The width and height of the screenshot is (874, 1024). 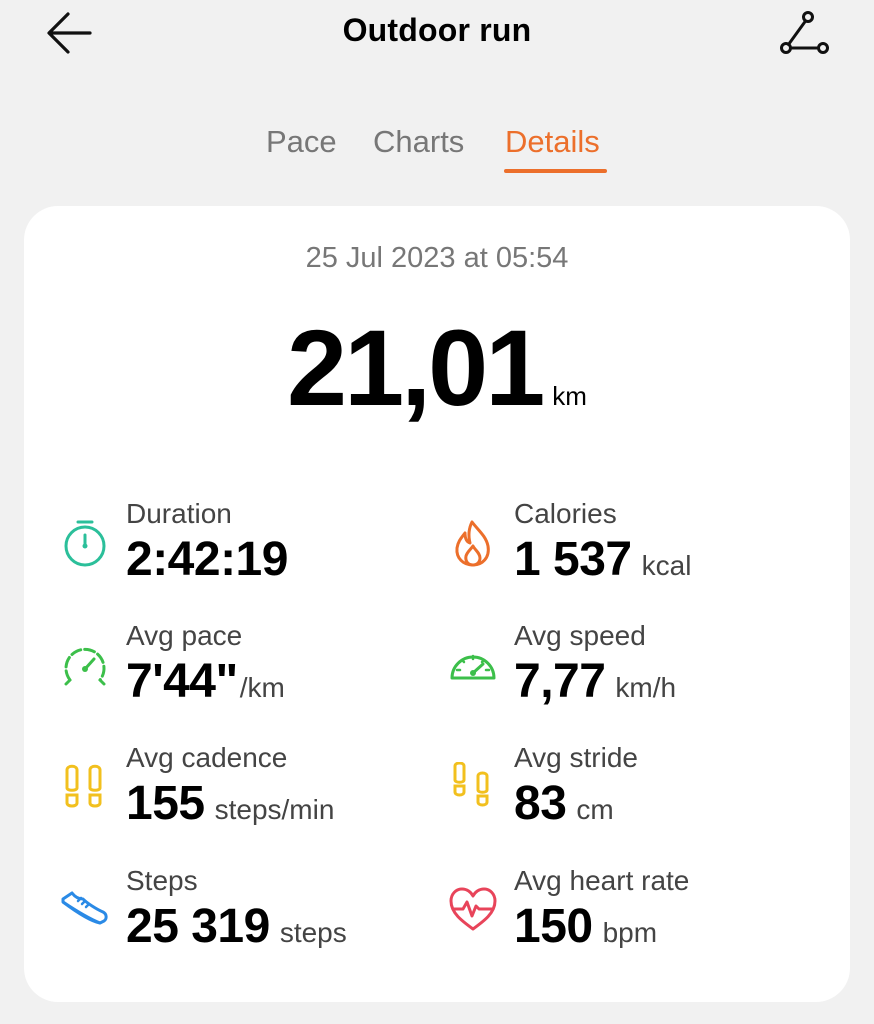 What do you see at coordinates (179, 513) in the screenshot?
I see `duration-label: Duration` at bounding box center [179, 513].